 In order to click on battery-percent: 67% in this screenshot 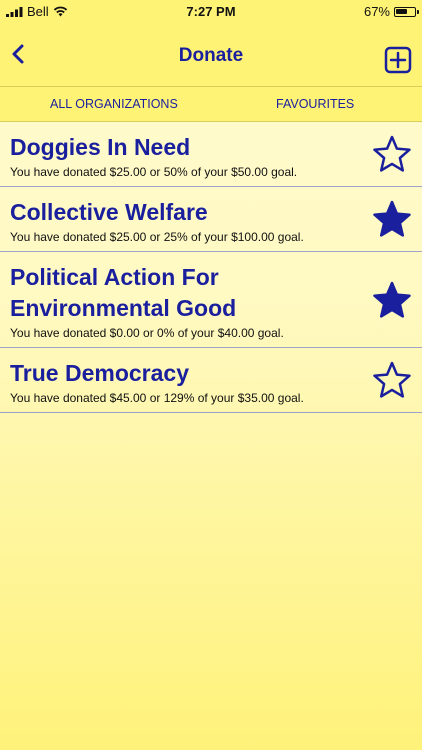, I will do `click(376, 11)`.